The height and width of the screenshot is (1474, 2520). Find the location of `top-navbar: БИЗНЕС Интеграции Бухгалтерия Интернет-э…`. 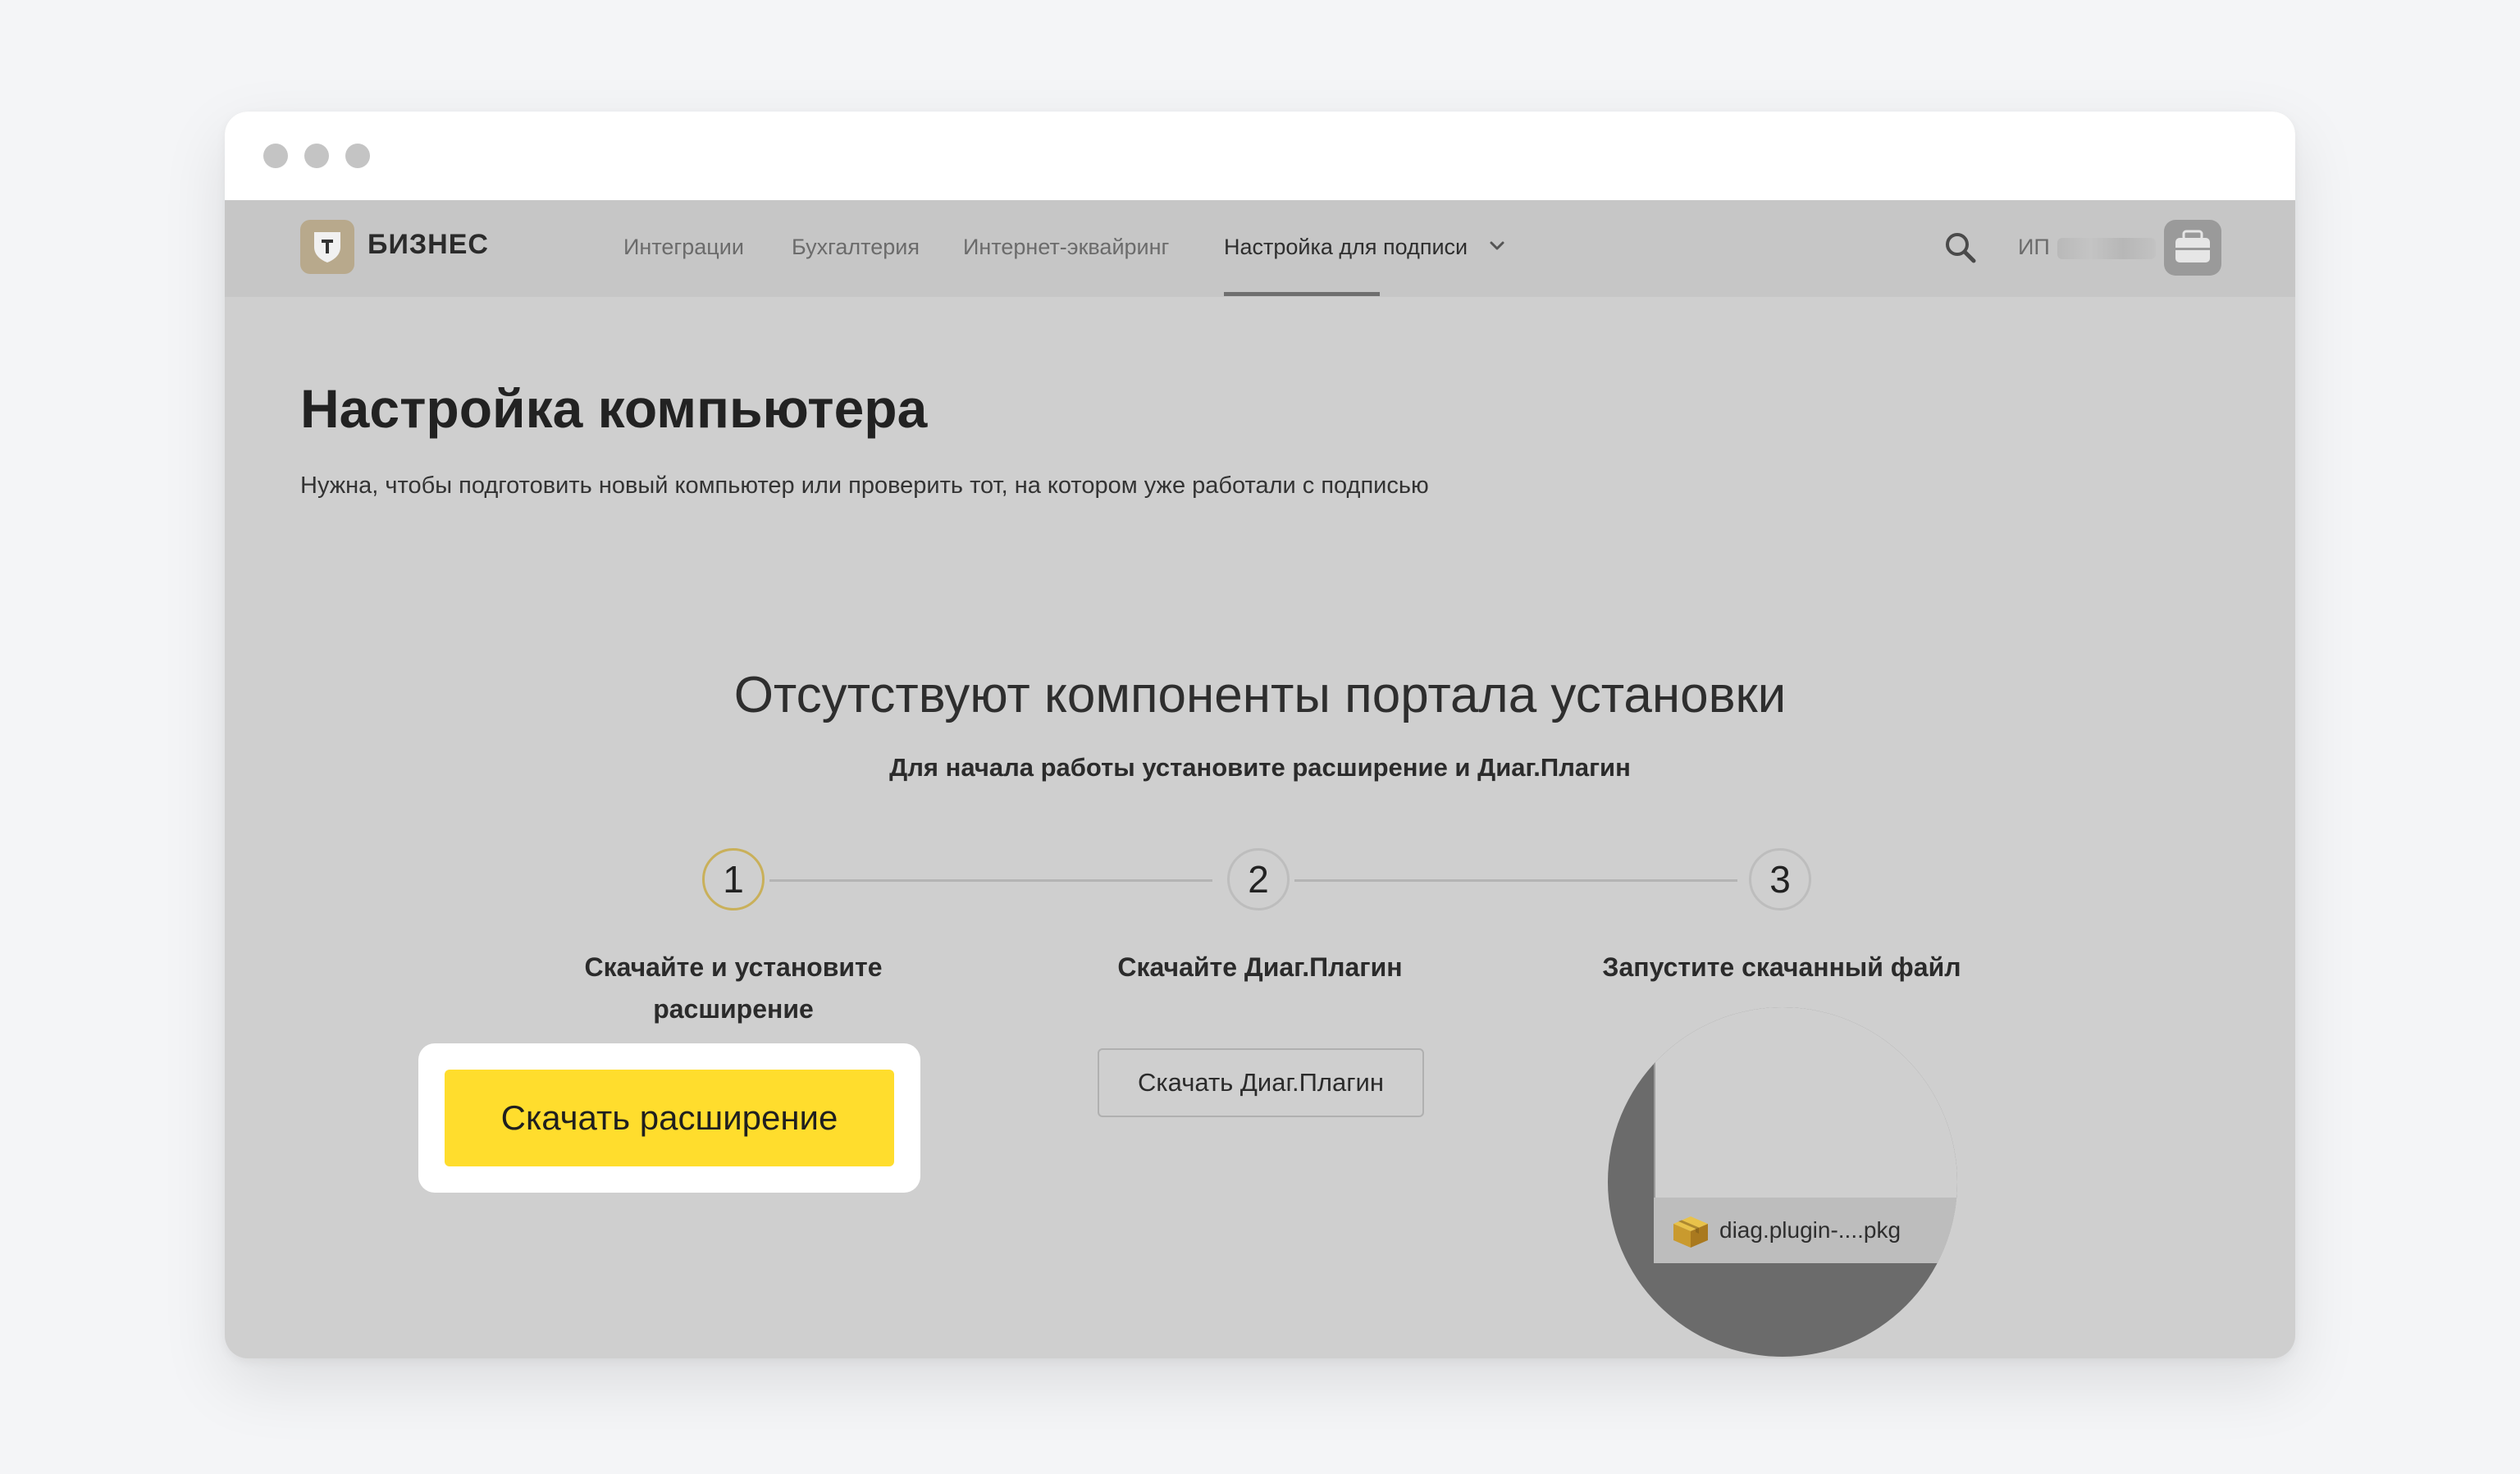

top-navbar: БИЗНЕС Интеграции Бухгалтерия Интернет-э… is located at coordinates (1260, 248).